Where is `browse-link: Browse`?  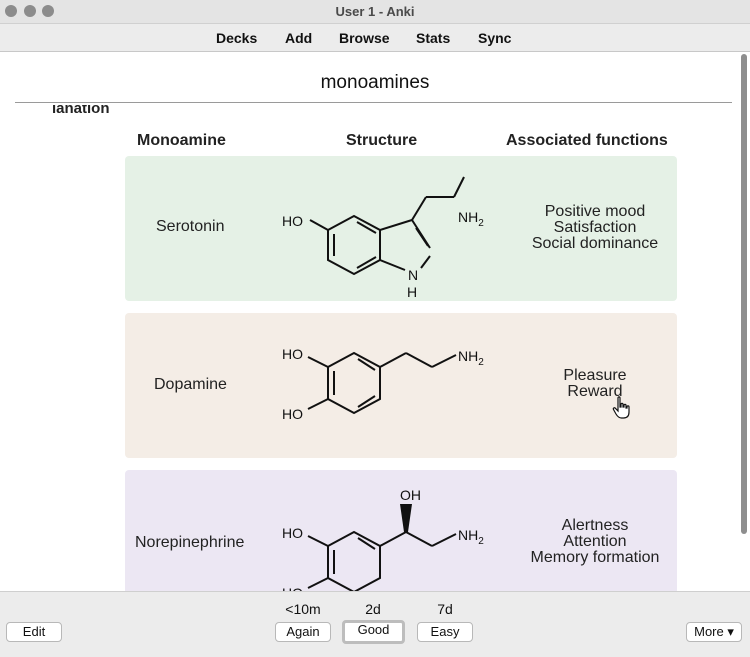
browse-link: Browse is located at coordinates (364, 38).